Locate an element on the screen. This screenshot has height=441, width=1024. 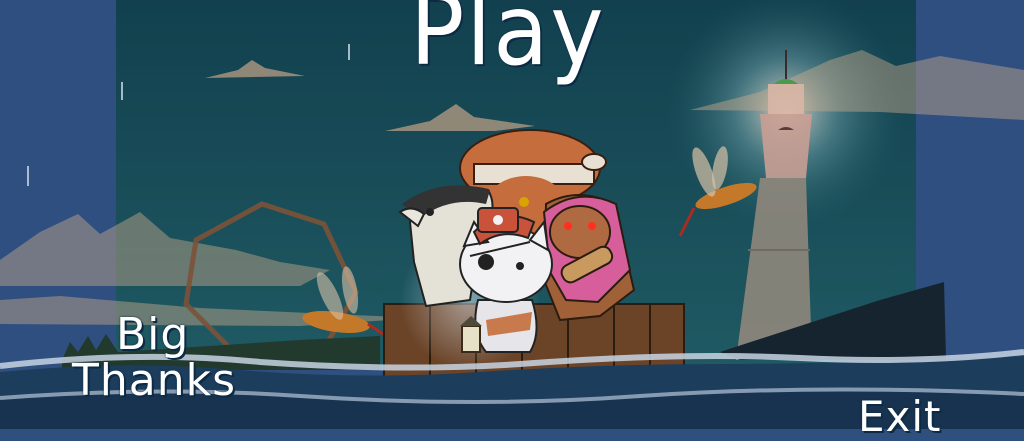
big-thanks-button: Big Thanks is located at coordinates (154, 358).